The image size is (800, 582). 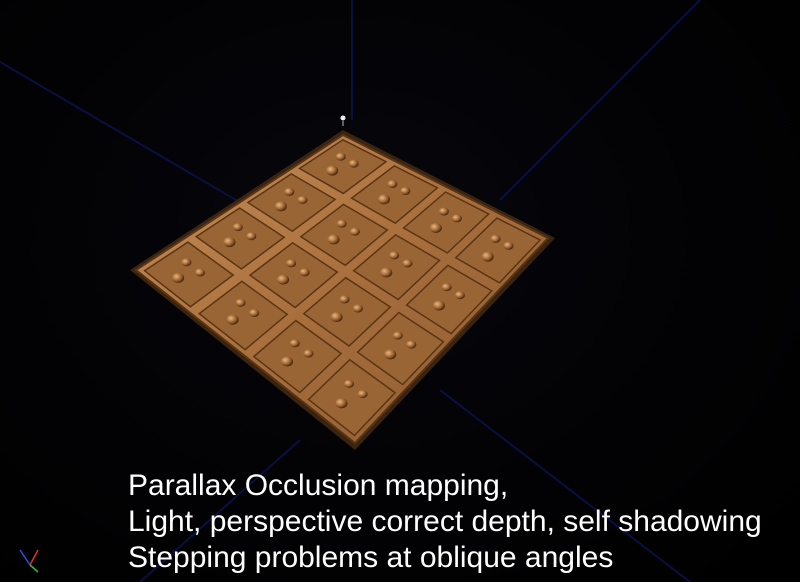 What do you see at coordinates (29, 561) in the screenshot?
I see `axis-gizmo-icon` at bounding box center [29, 561].